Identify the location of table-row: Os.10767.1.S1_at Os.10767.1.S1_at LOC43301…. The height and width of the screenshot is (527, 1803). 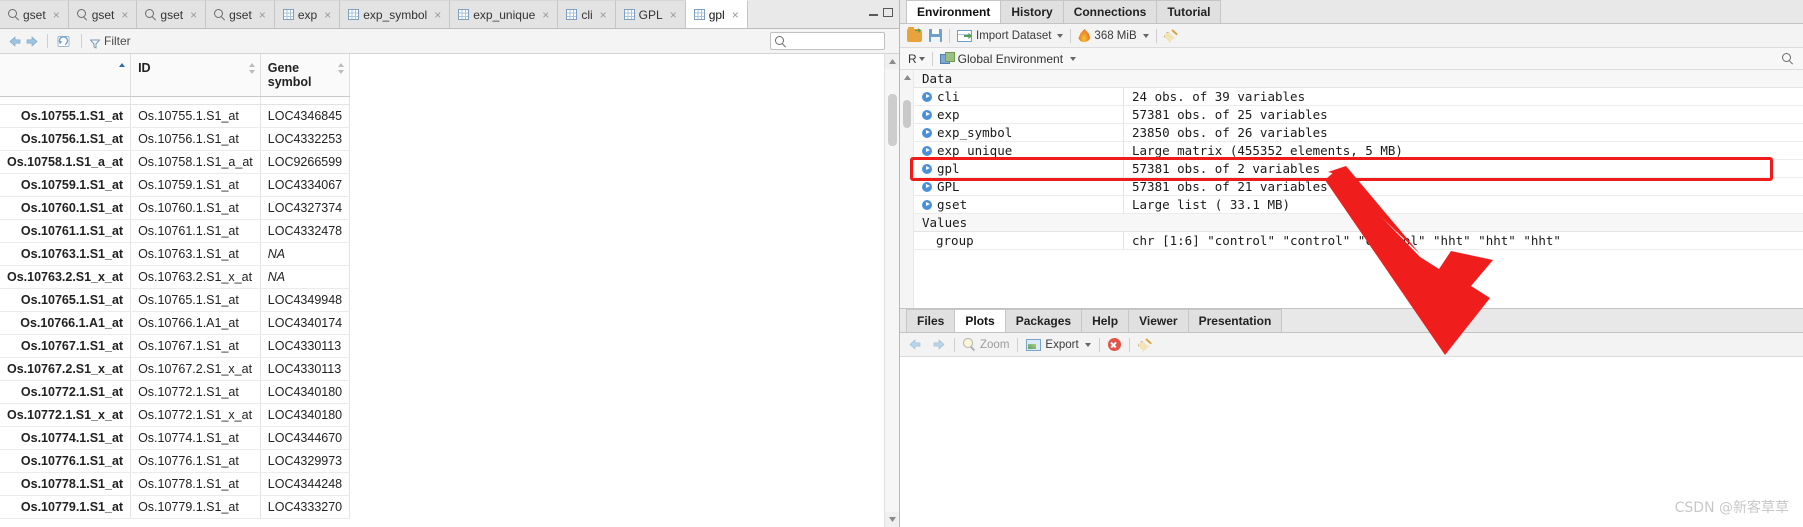
(175, 346).